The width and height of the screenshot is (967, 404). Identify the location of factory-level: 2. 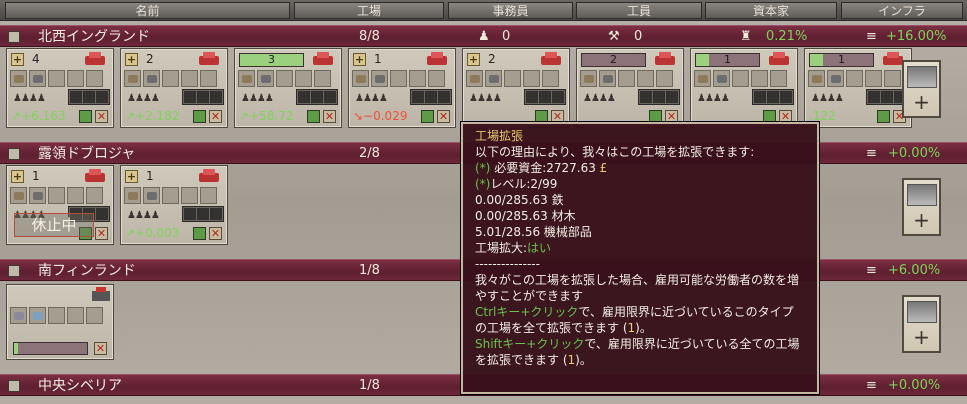
(613, 59).